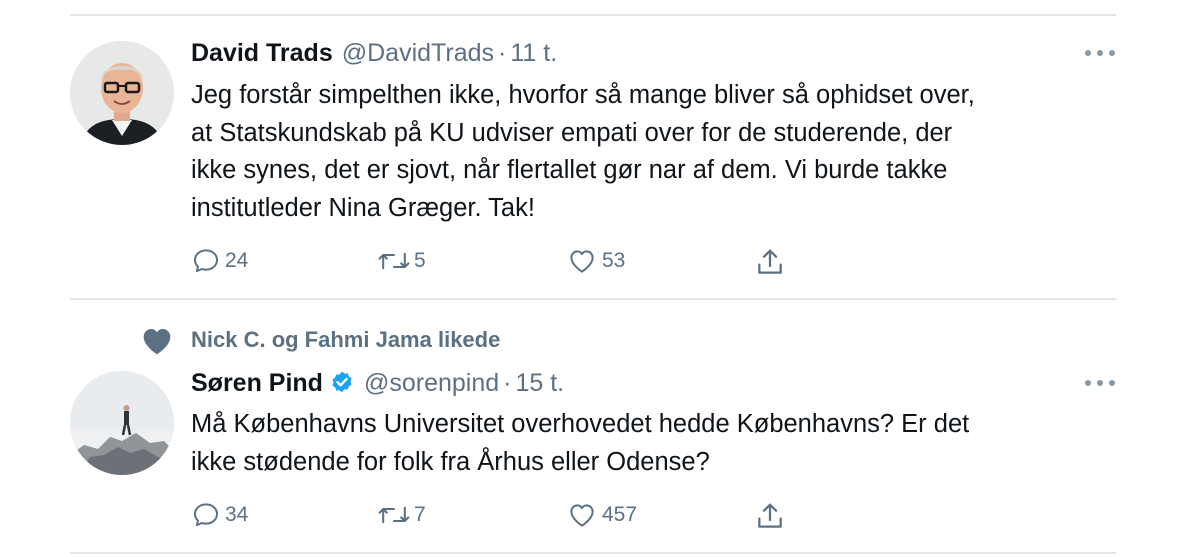 The height and width of the screenshot is (557, 1200). What do you see at coordinates (219, 515) in the screenshot?
I see `reply-button: 34` at bounding box center [219, 515].